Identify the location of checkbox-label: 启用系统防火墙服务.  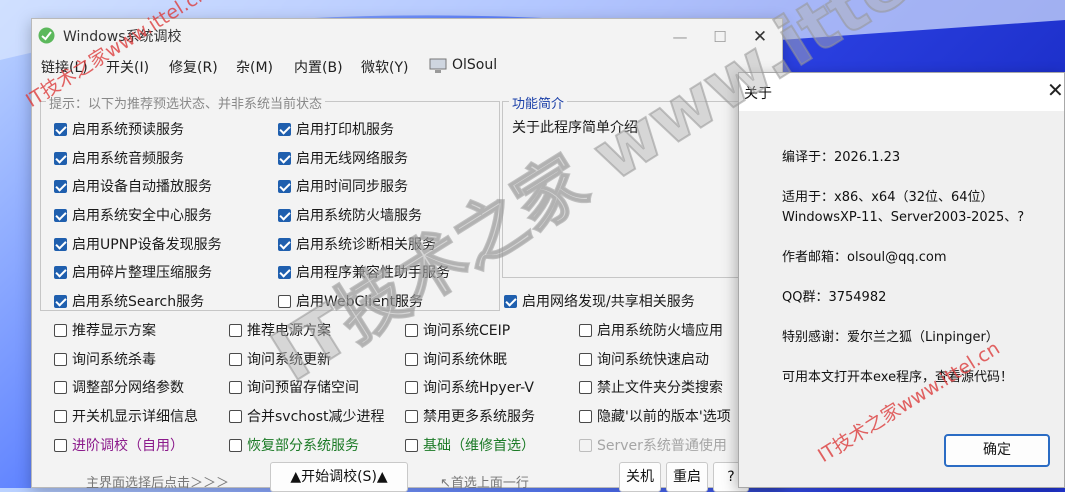
(359, 216).